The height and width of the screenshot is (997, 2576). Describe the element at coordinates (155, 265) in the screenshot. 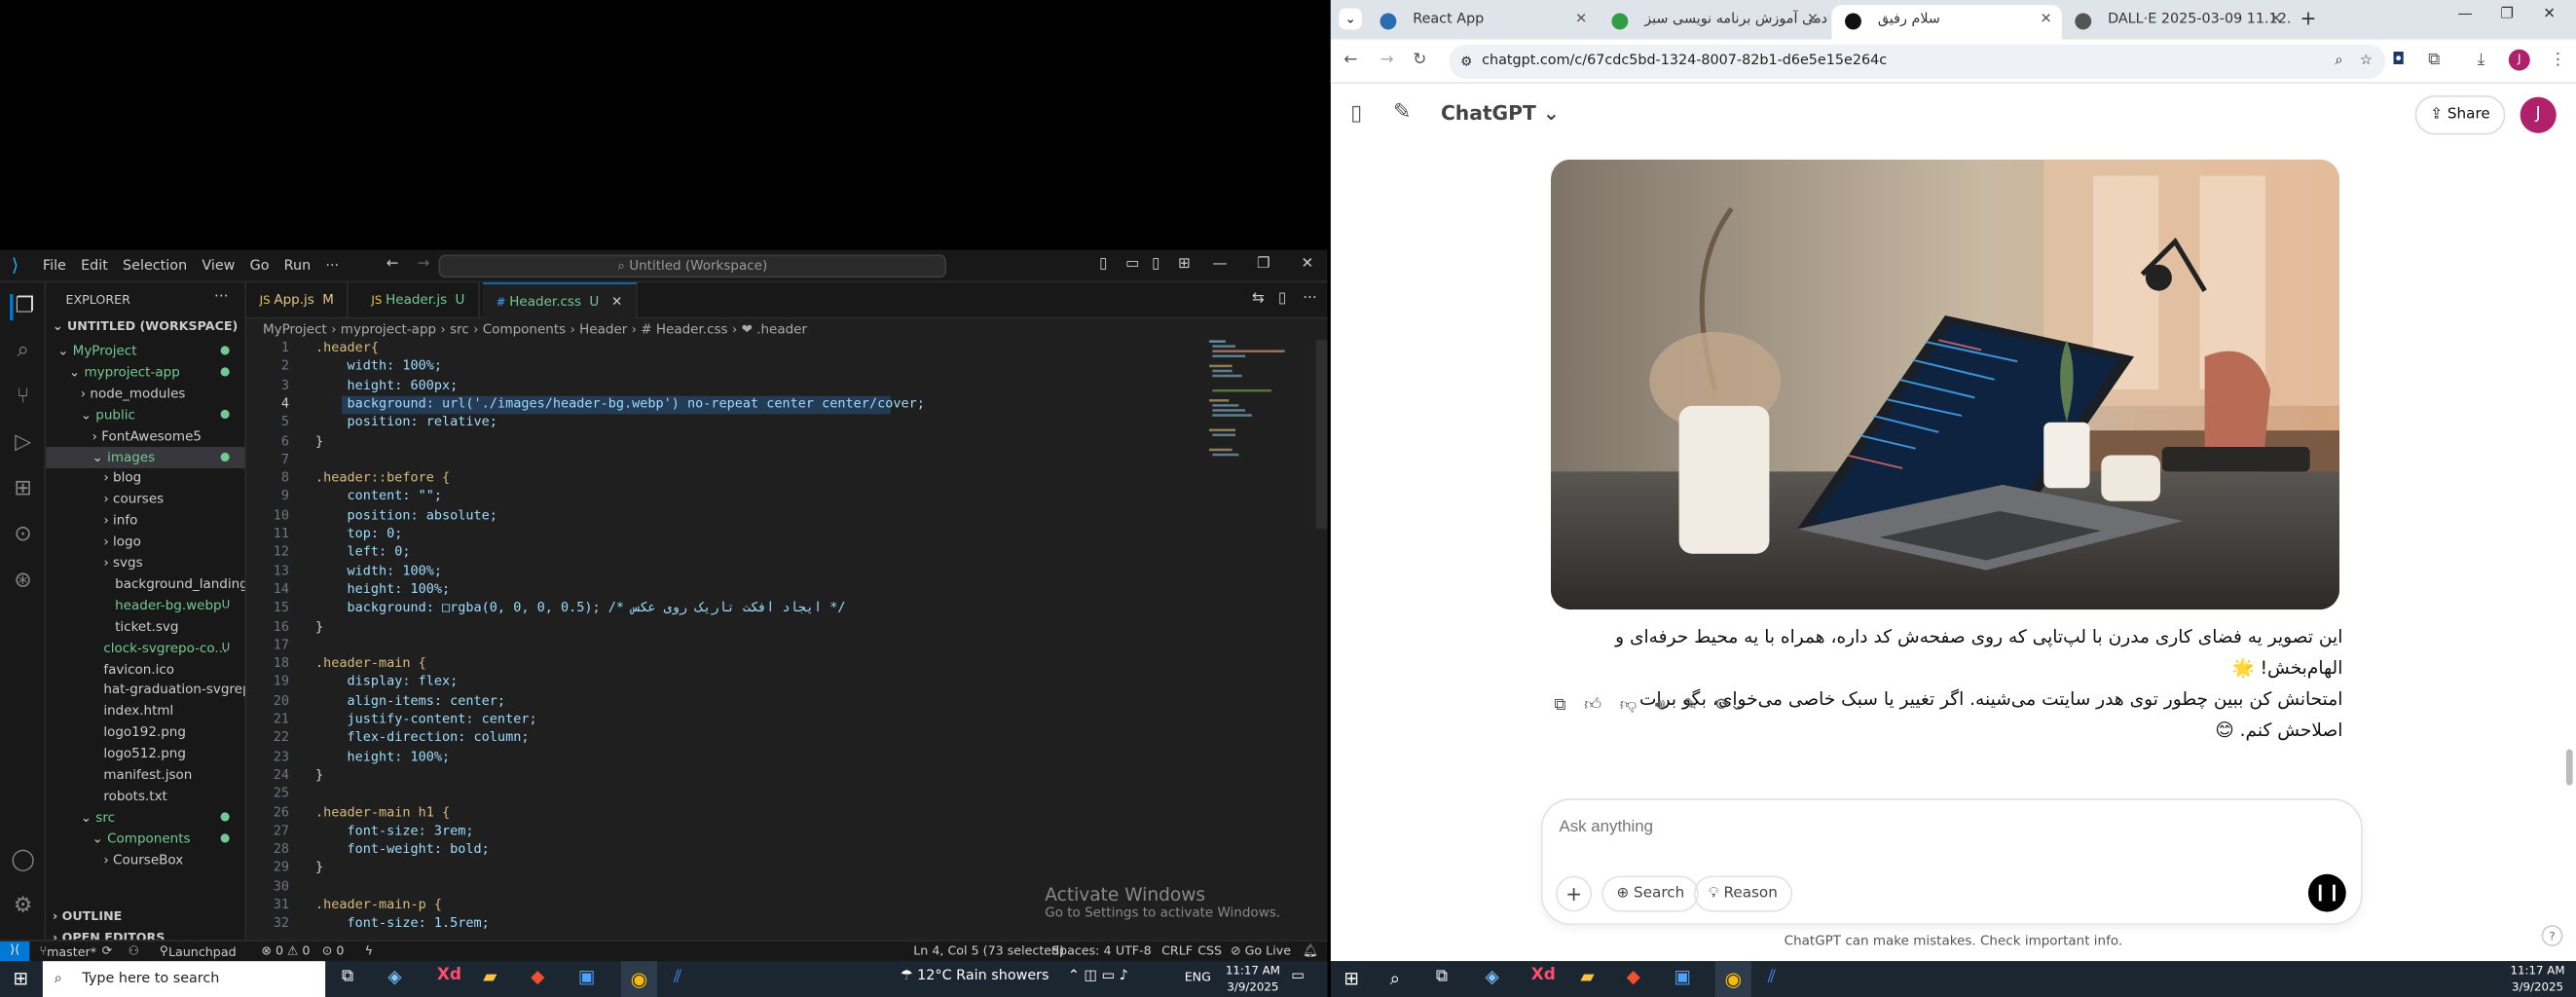

I see `menu-item-2: Selection` at that location.